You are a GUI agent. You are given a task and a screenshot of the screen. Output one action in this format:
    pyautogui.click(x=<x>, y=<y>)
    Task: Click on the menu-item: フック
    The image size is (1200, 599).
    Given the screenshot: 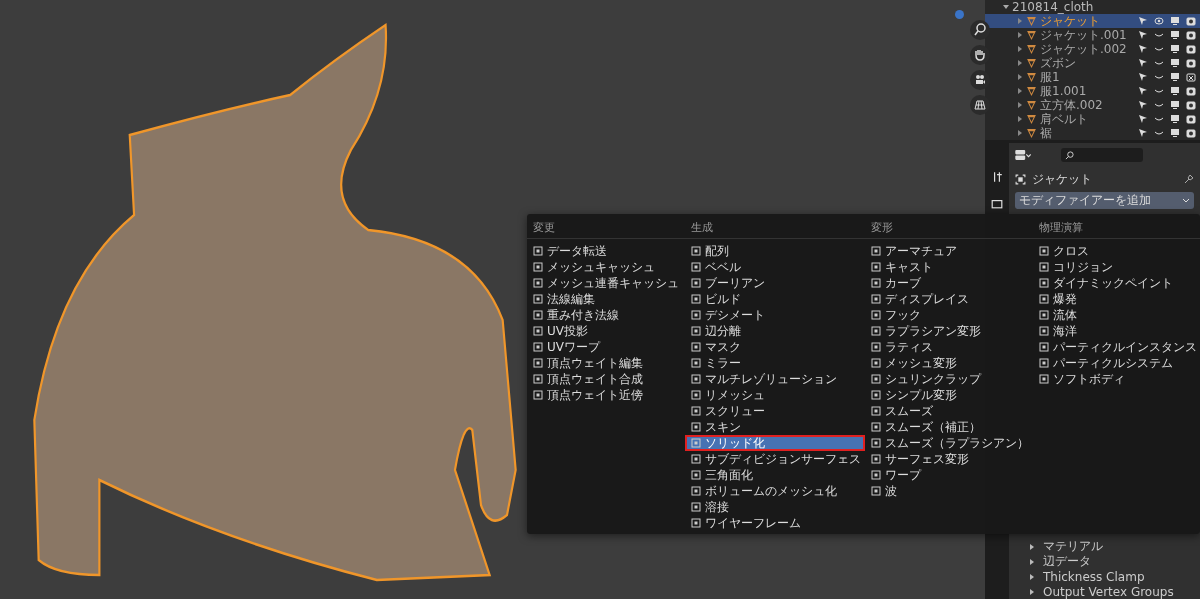 What is the action you would take?
    pyautogui.click(x=949, y=315)
    